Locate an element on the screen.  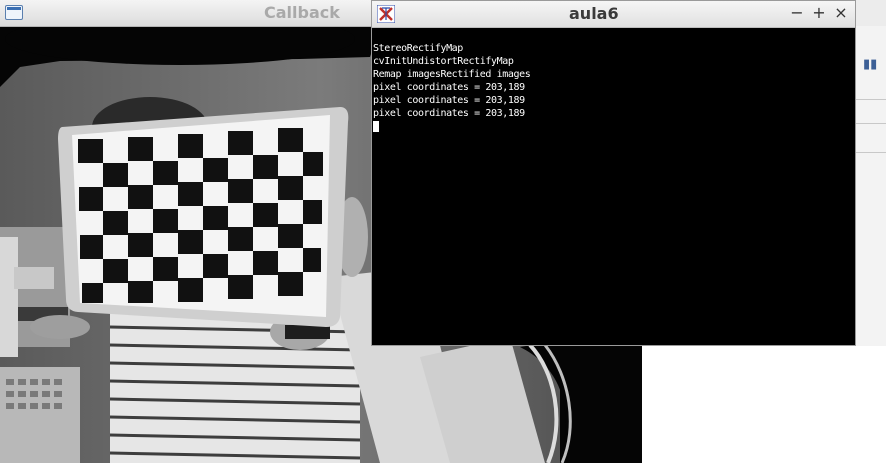
terminal-line: cvInitUndistortRectifyMap is located at coordinates (443, 61).